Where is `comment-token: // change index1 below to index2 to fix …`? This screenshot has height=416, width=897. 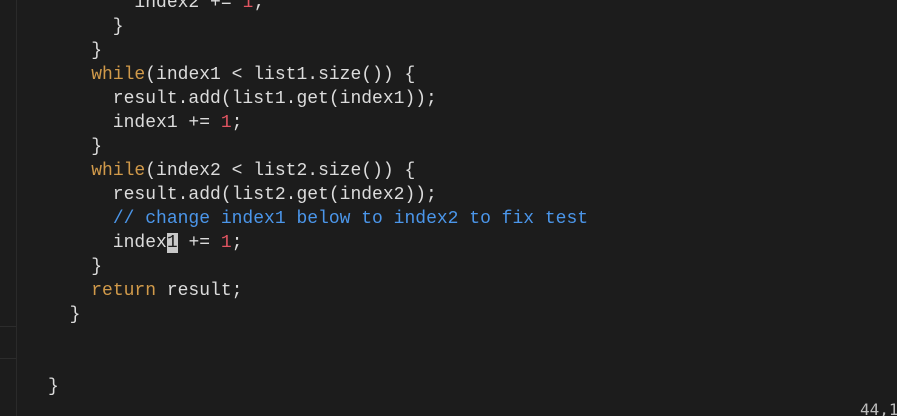
comment-token: // change index1 below to index2 to fix … is located at coordinates (350, 219).